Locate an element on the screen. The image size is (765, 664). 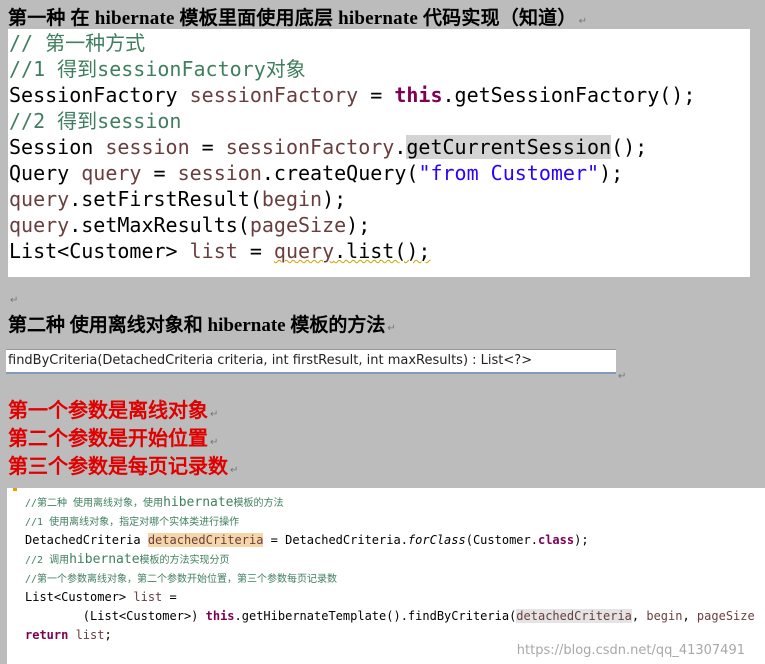
param-description: 第一个参数是离线对象 ↵ is located at coordinates (113, 411).